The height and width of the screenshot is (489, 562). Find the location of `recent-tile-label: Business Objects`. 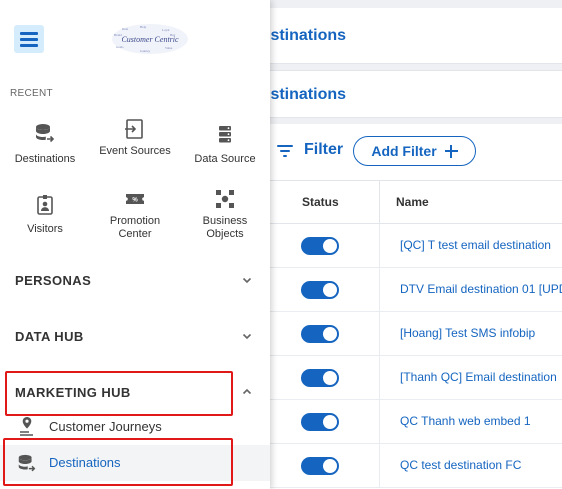

recent-tile-label: Business Objects is located at coordinates (225, 227).